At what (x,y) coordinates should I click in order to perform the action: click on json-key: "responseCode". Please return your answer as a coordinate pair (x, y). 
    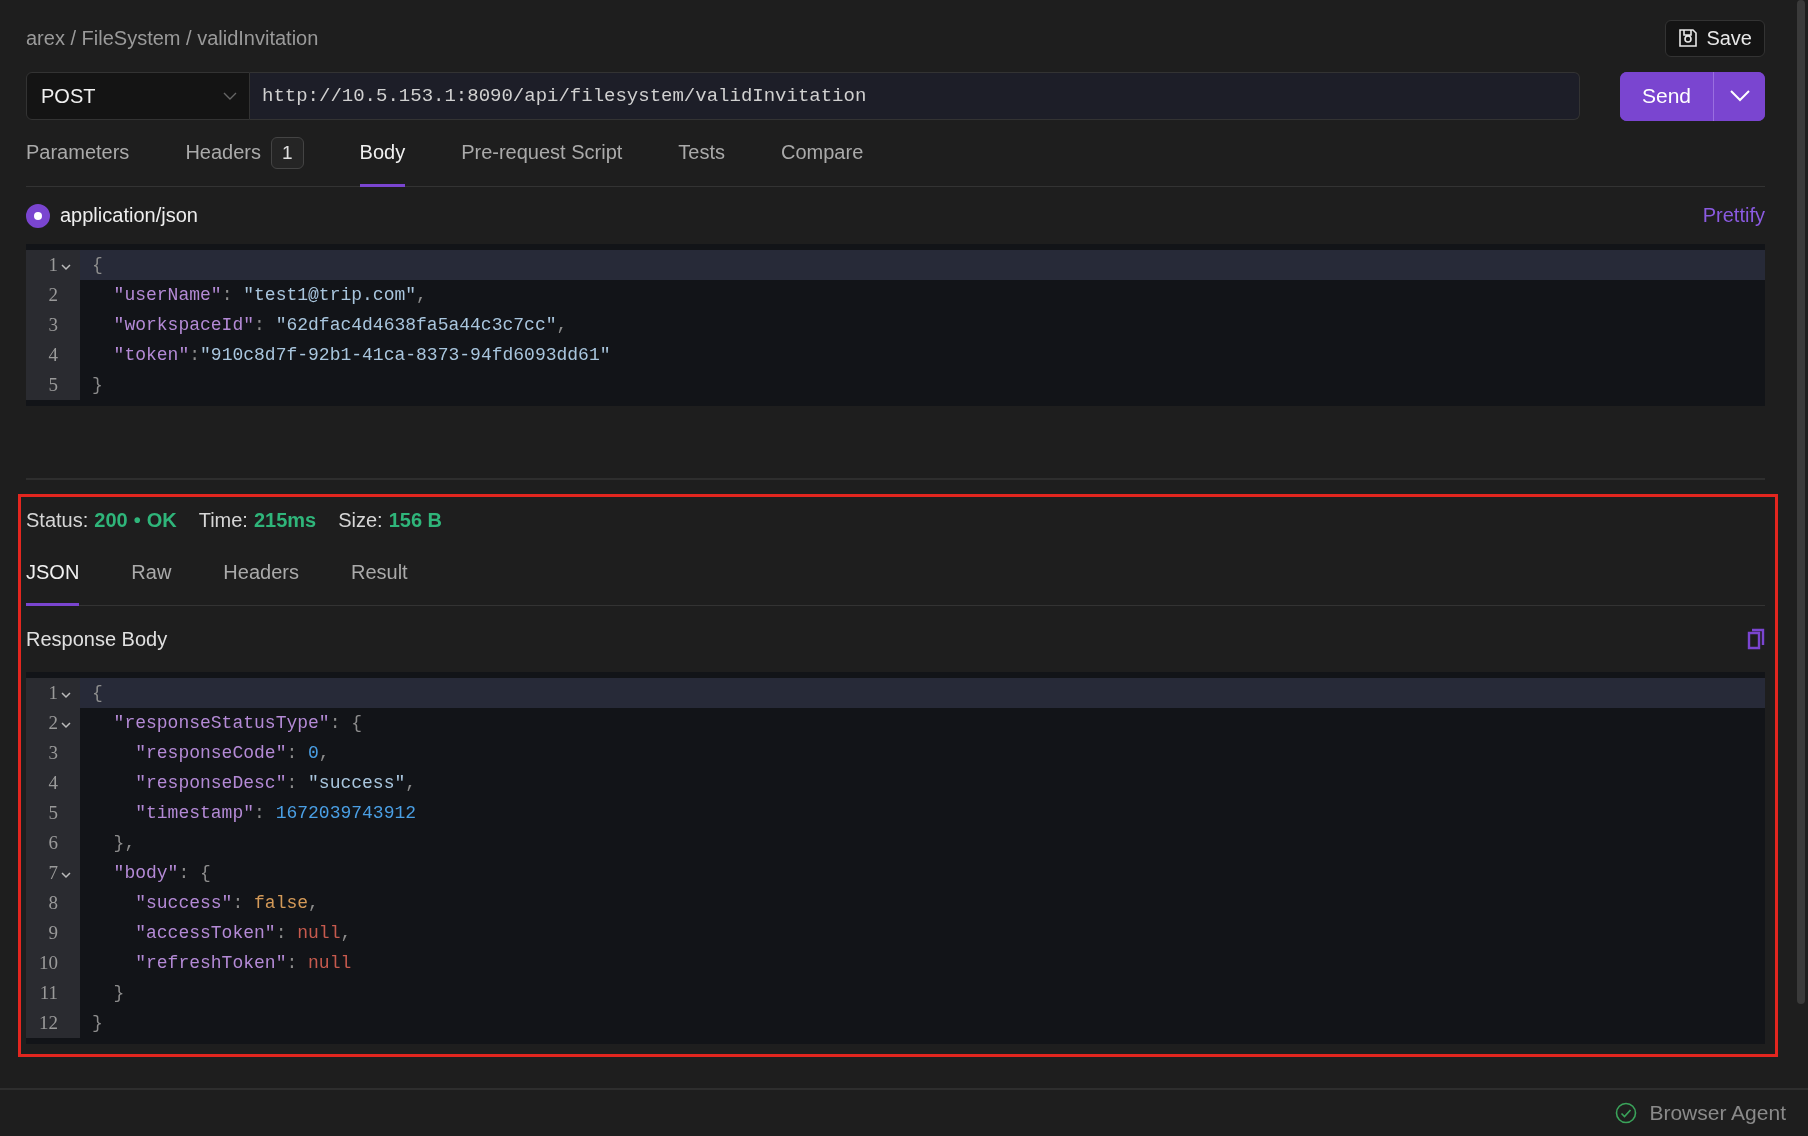
    Looking at the image, I should click on (189, 753).